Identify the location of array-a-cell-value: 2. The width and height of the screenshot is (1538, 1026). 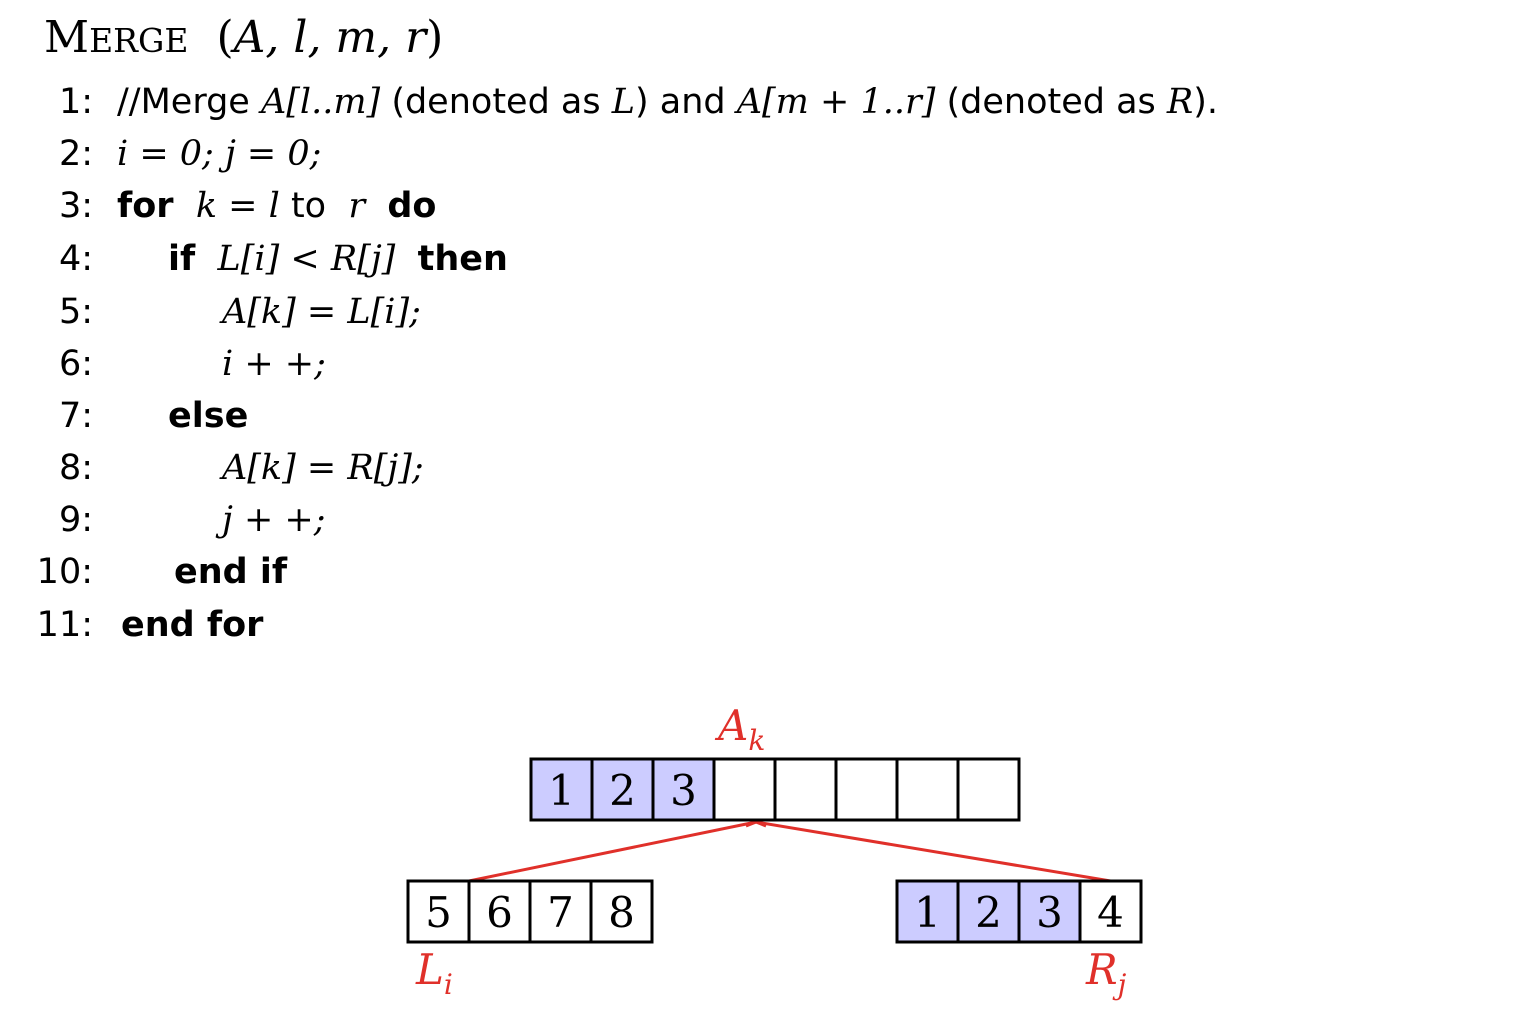
(622, 790).